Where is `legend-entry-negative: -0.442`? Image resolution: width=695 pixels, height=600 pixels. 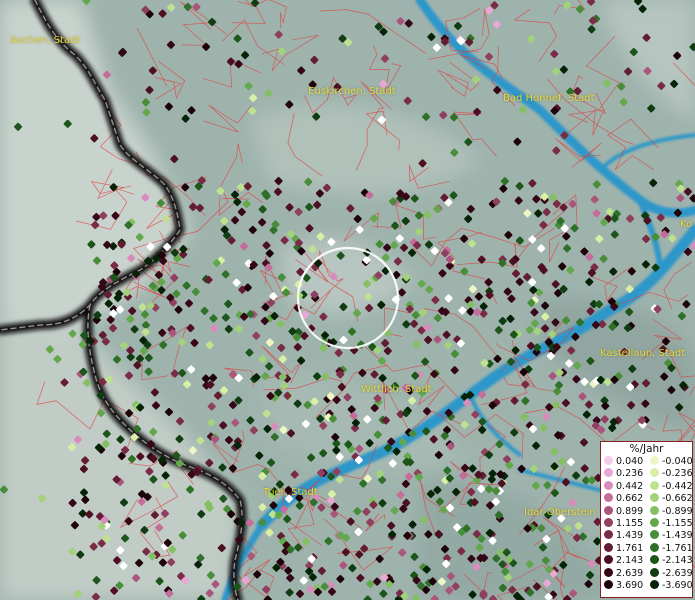
legend-entry-negative: -0.442 is located at coordinates (671, 486).